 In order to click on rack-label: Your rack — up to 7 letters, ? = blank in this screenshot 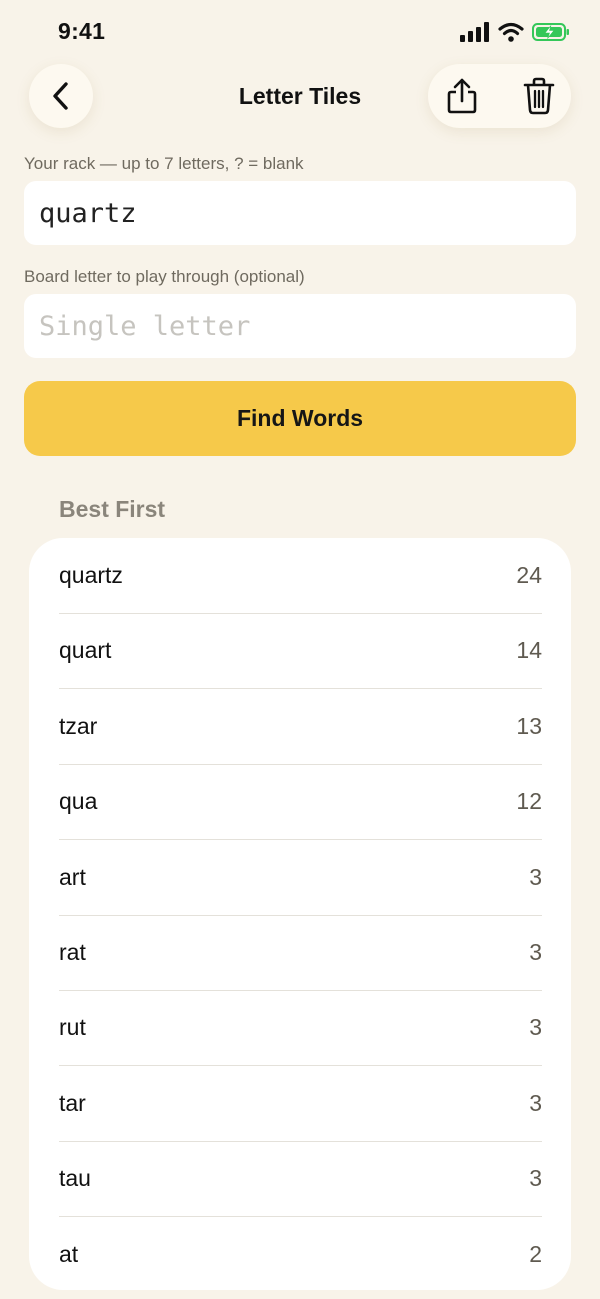, I will do `click(164, 163)`.